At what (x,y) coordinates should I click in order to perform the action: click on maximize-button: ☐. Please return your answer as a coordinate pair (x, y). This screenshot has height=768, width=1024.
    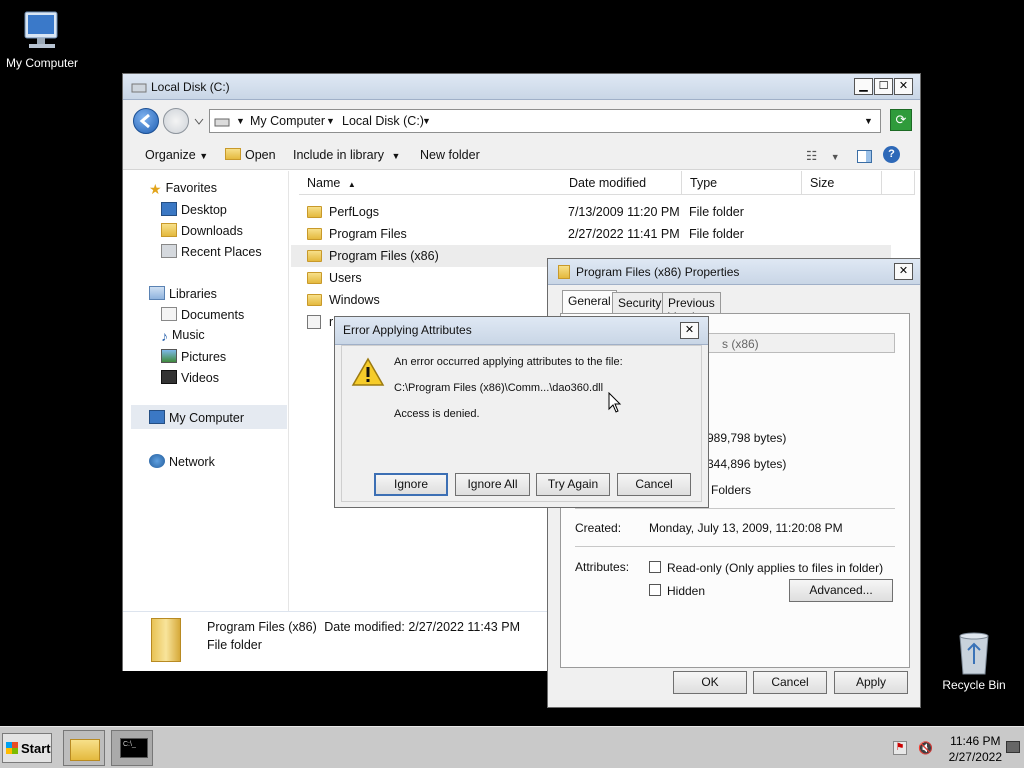
    Looking at the image, I should click on (883, 86).